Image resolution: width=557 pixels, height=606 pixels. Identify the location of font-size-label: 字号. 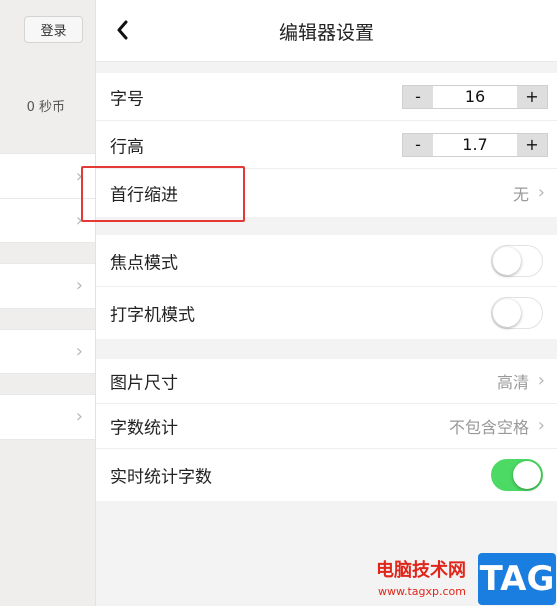
(127, 99).